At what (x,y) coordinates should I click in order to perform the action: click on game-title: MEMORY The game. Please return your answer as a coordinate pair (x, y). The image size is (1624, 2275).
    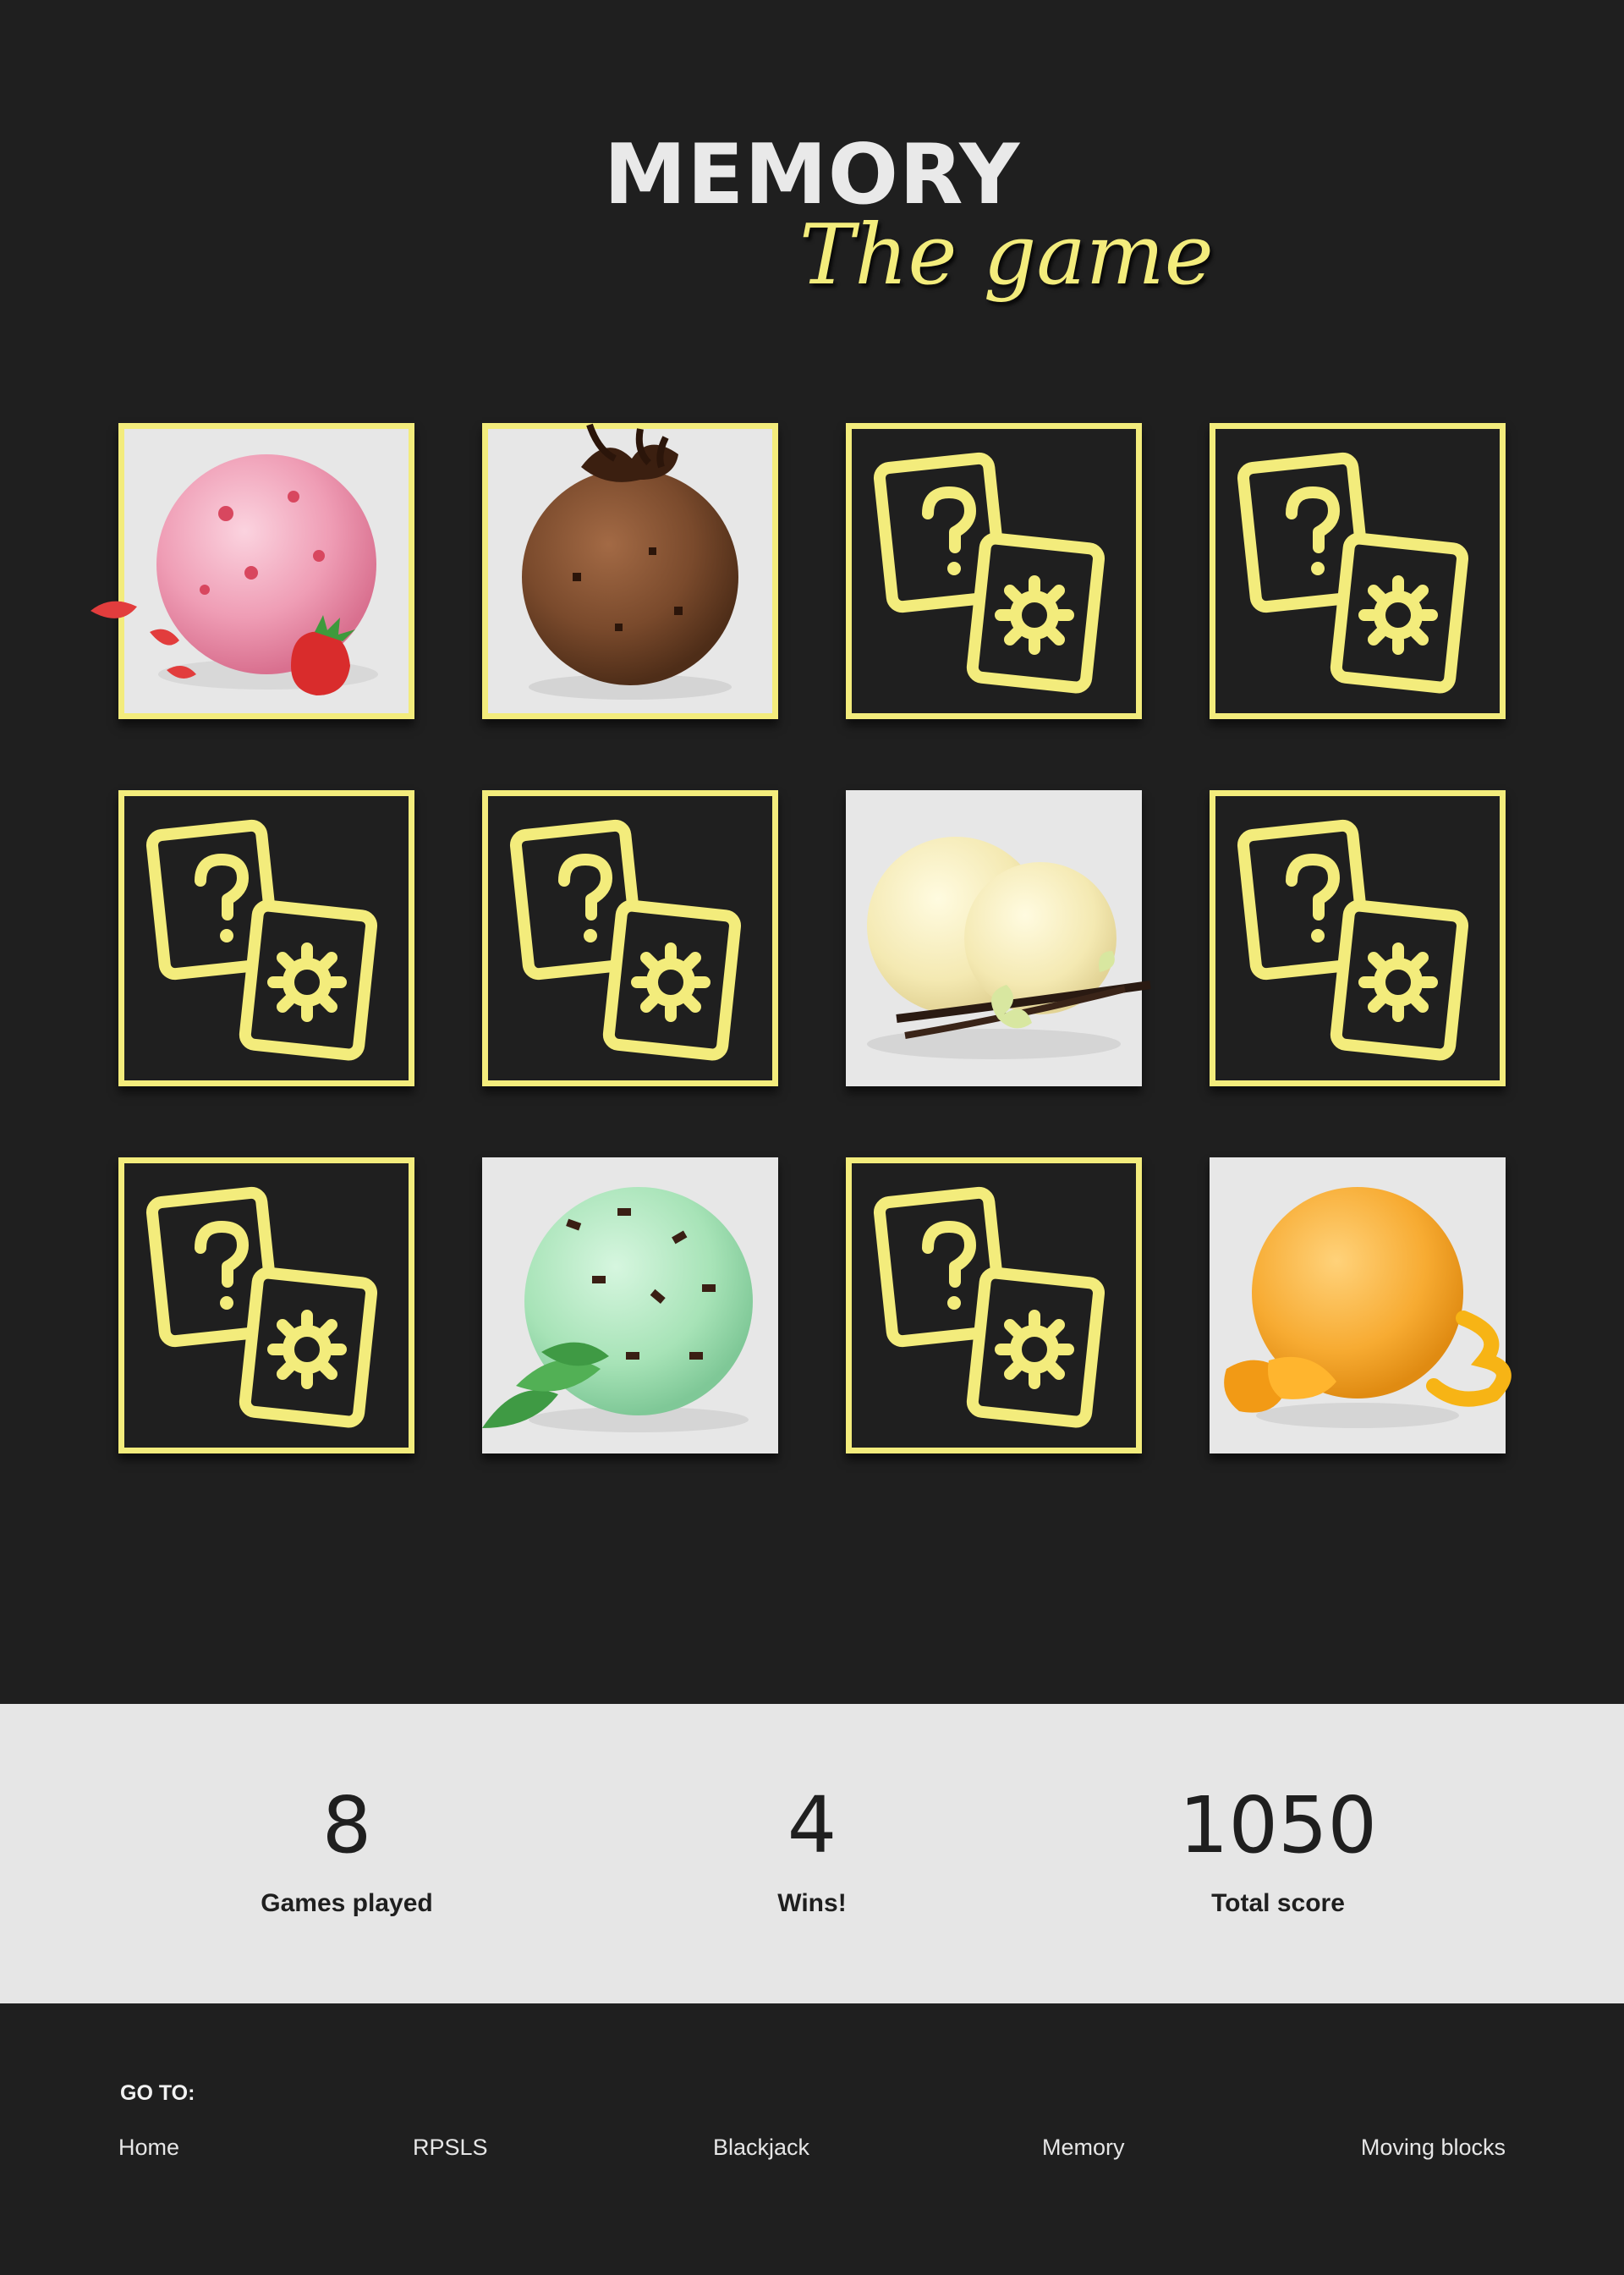
    Looking at the image, I should click on (812, 224).